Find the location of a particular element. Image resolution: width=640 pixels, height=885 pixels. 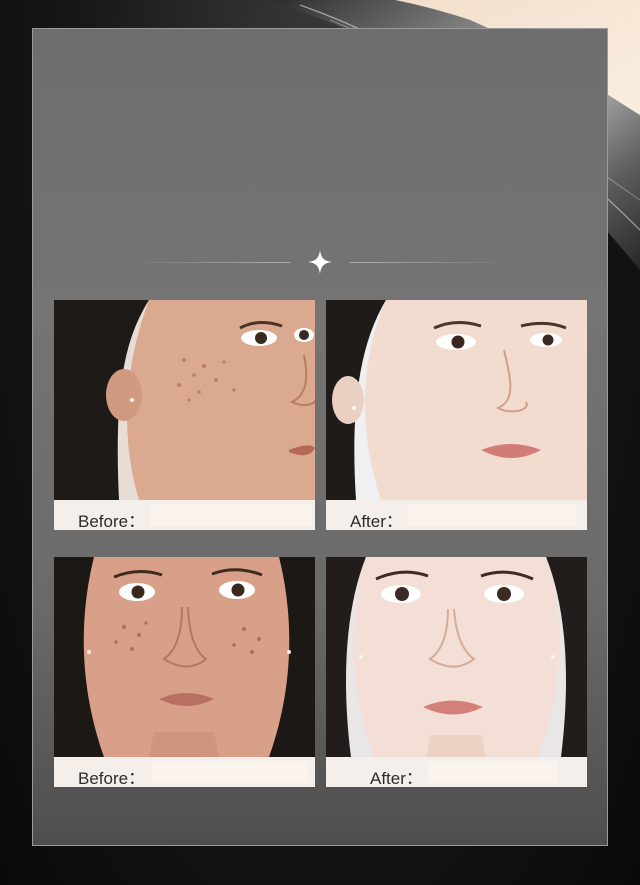

four-point-star-icon is located at coordinates (320, 262).